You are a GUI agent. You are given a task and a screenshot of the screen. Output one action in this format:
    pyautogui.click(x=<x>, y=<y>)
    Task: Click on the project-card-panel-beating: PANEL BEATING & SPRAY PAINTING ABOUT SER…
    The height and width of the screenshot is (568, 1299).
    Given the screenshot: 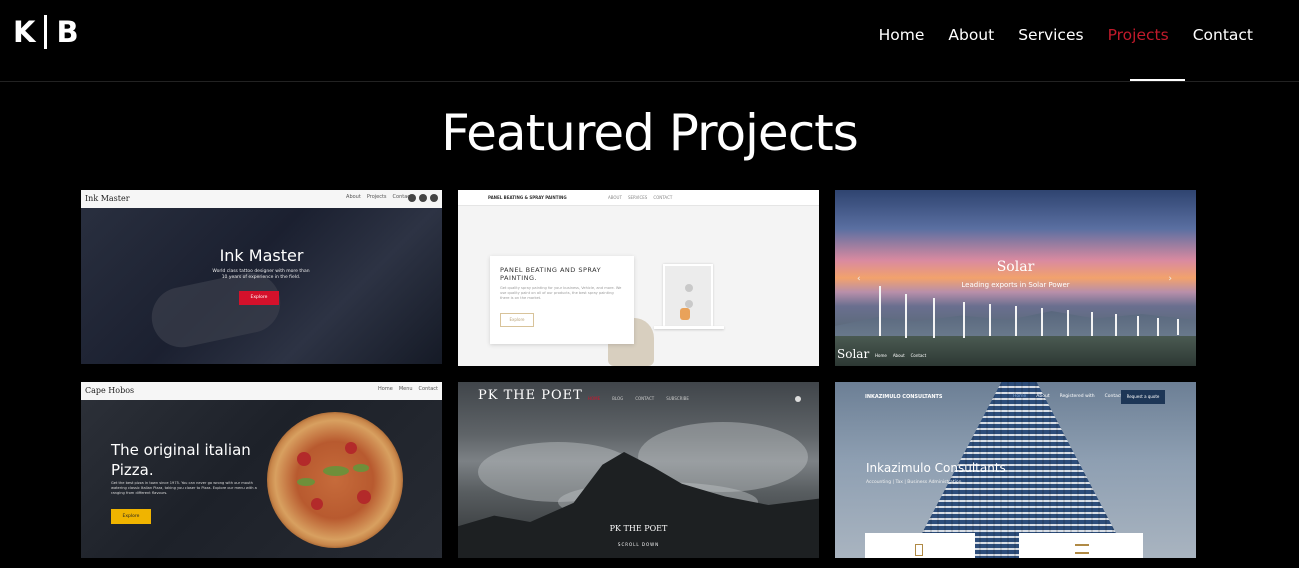 What is the action you would take?
    pyautogui.click(x=638, y=278)
    